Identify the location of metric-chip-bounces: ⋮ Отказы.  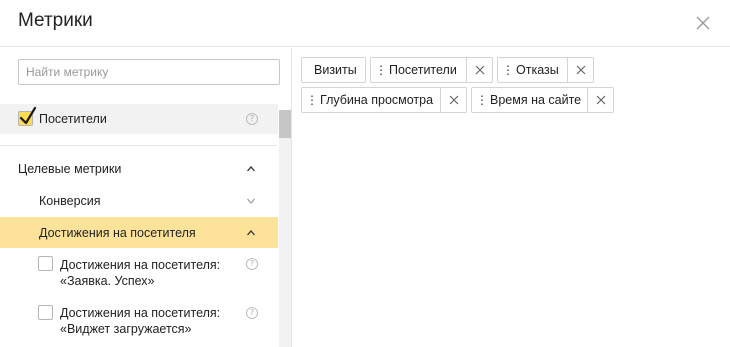
(545, 70).